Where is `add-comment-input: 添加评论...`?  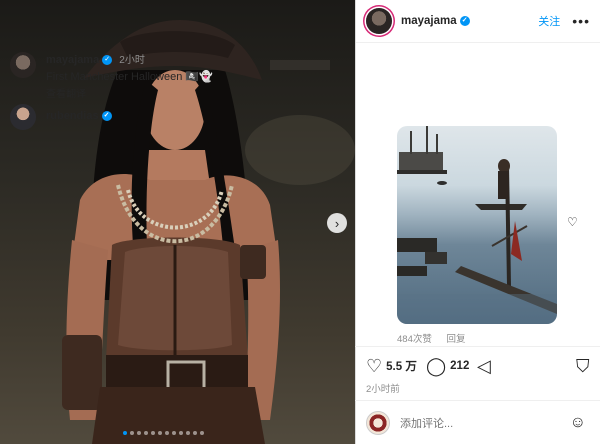 add-comment-input: 添加评论... is located at coordinates (426, 423).